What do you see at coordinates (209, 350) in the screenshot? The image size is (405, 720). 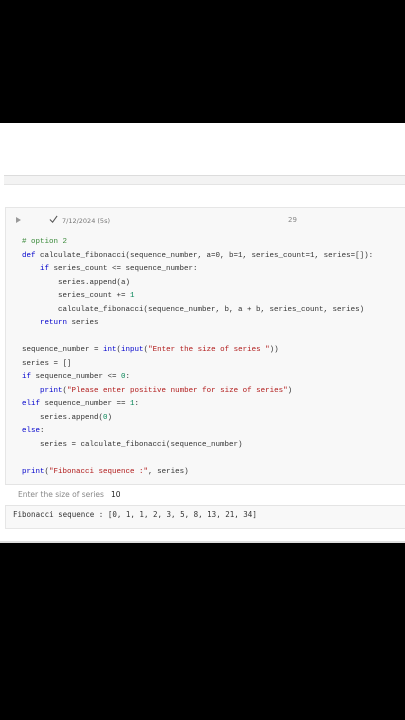 I see `code-string: "Enter the size of series "` at bounding box center [209, 350].